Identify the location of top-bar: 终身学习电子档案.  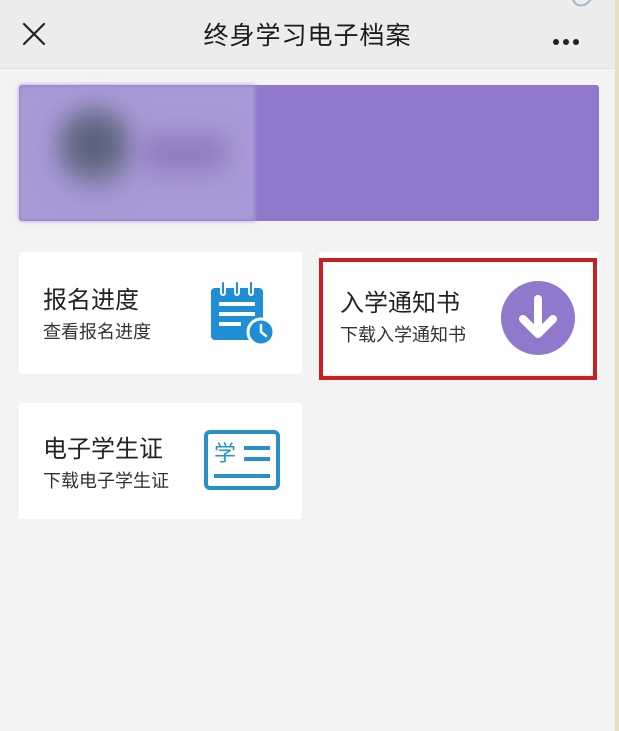
(307, 34).